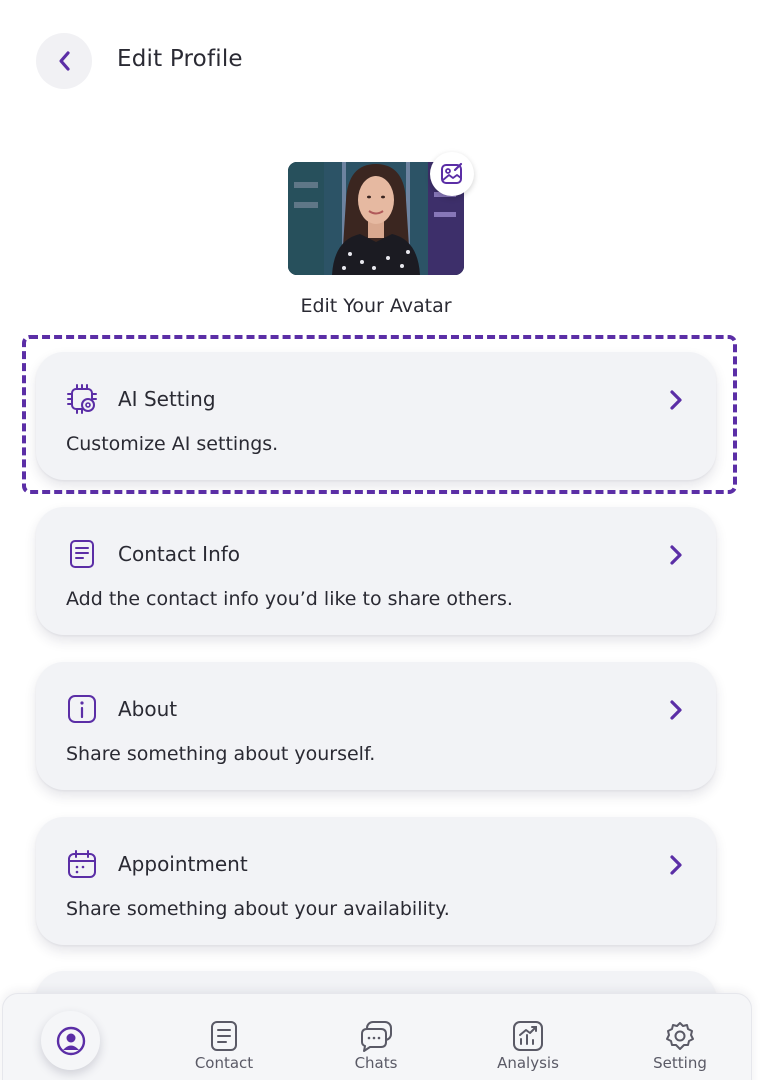 The image size is (760, 1080). I want to click on nav-setting: Setting, so click(680, 1046).